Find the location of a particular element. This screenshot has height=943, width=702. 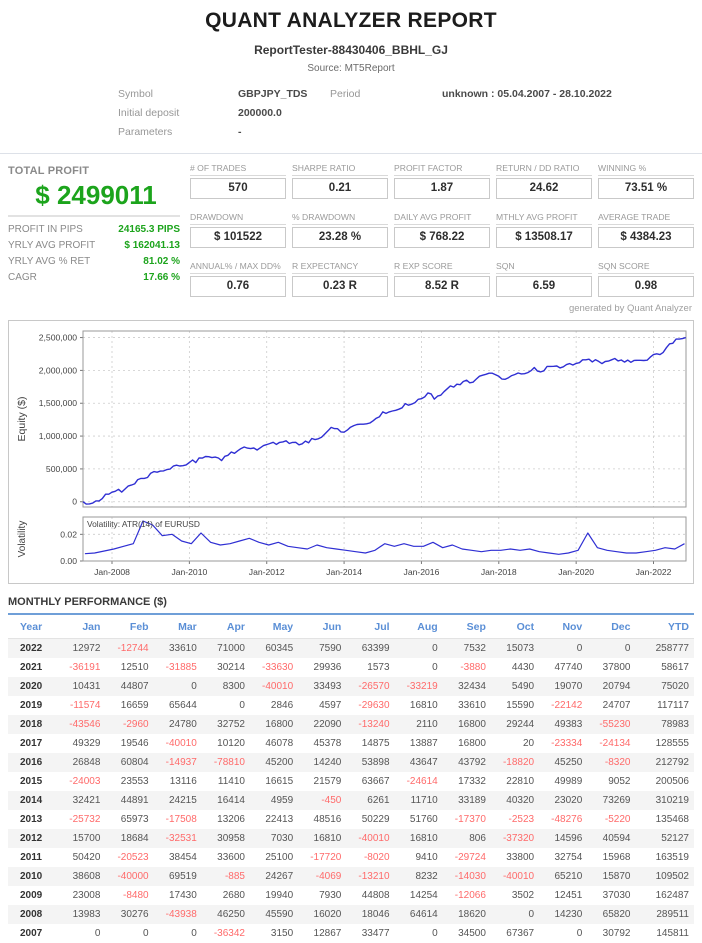

stat-label: RETURN / DD RATIO is located at coordinates (544, 169).